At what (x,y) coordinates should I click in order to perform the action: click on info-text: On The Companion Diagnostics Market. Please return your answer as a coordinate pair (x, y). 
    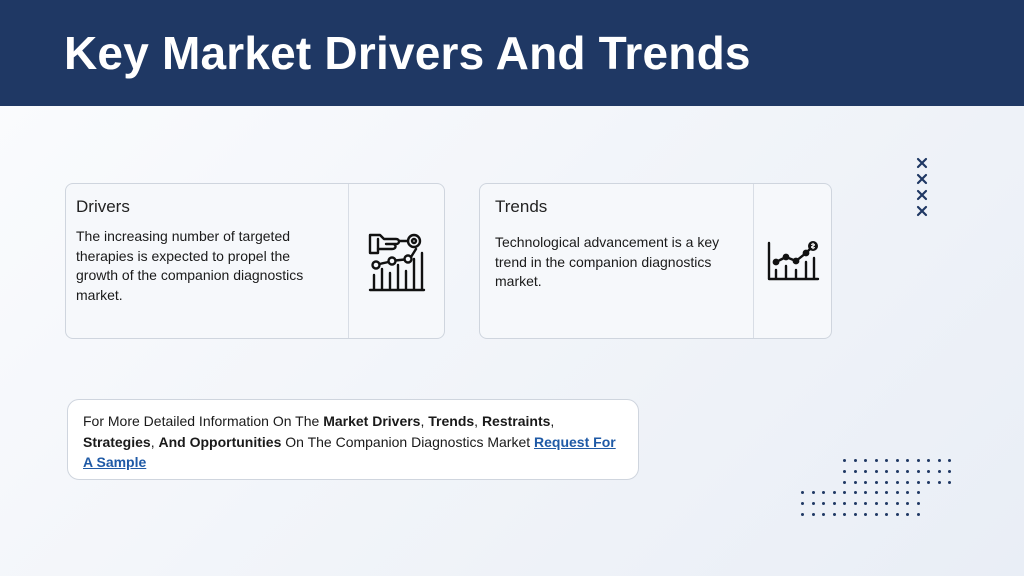
    Looking at the image, I should click on (408, 441).